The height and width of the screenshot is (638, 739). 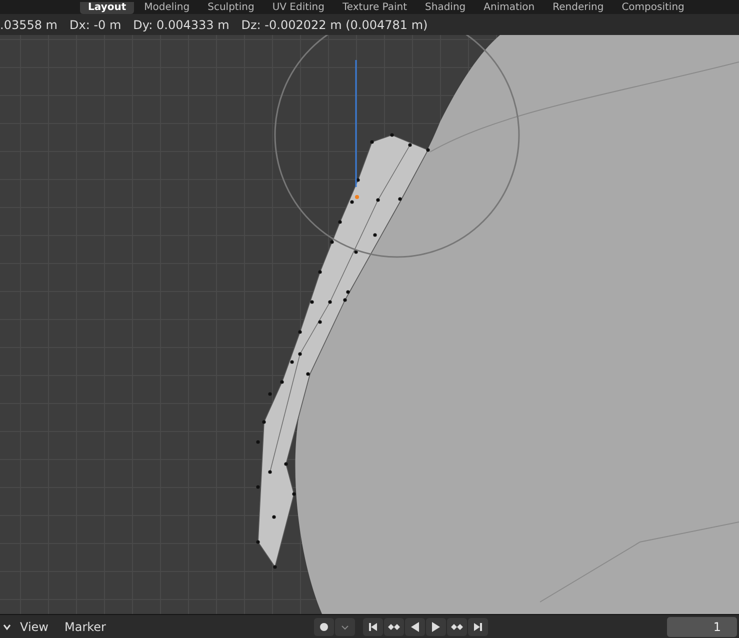 What do you see at coordinates (231, 8) in the screenshot?
I see `workspace-tab: Sculpting` at bounding box center [231, 8].